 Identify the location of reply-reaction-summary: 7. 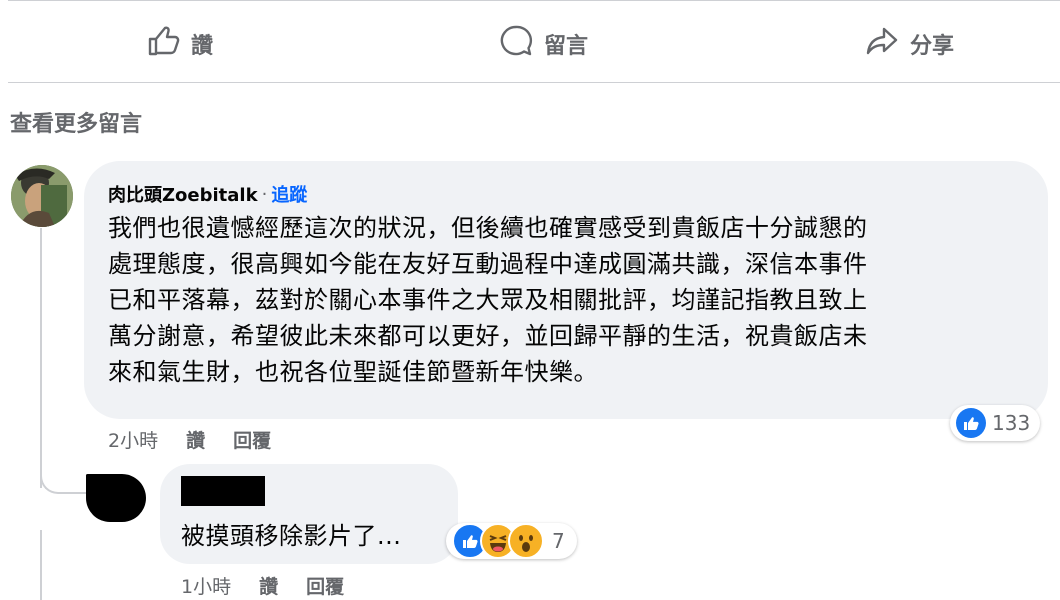
(511, 541).